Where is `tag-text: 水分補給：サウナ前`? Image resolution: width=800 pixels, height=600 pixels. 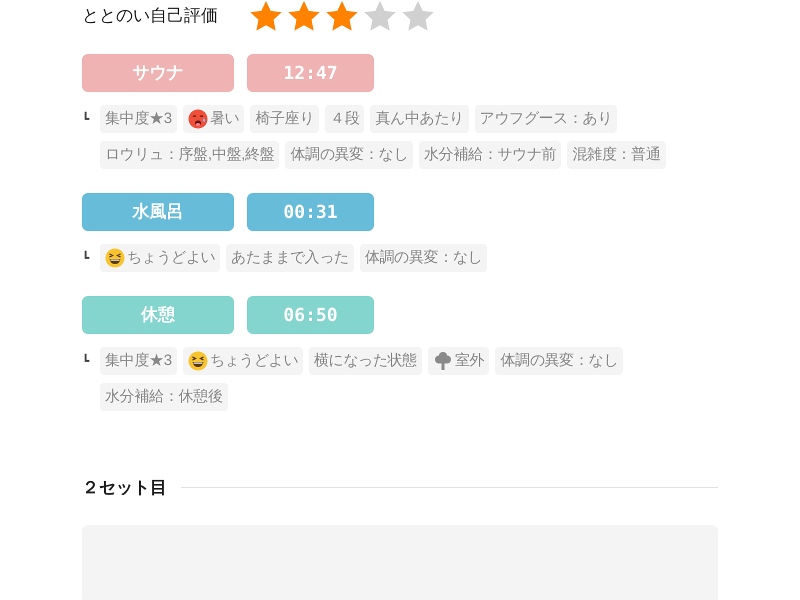 tag-text: 水分補給：サウナ前 is located at coordinates (490, 154).